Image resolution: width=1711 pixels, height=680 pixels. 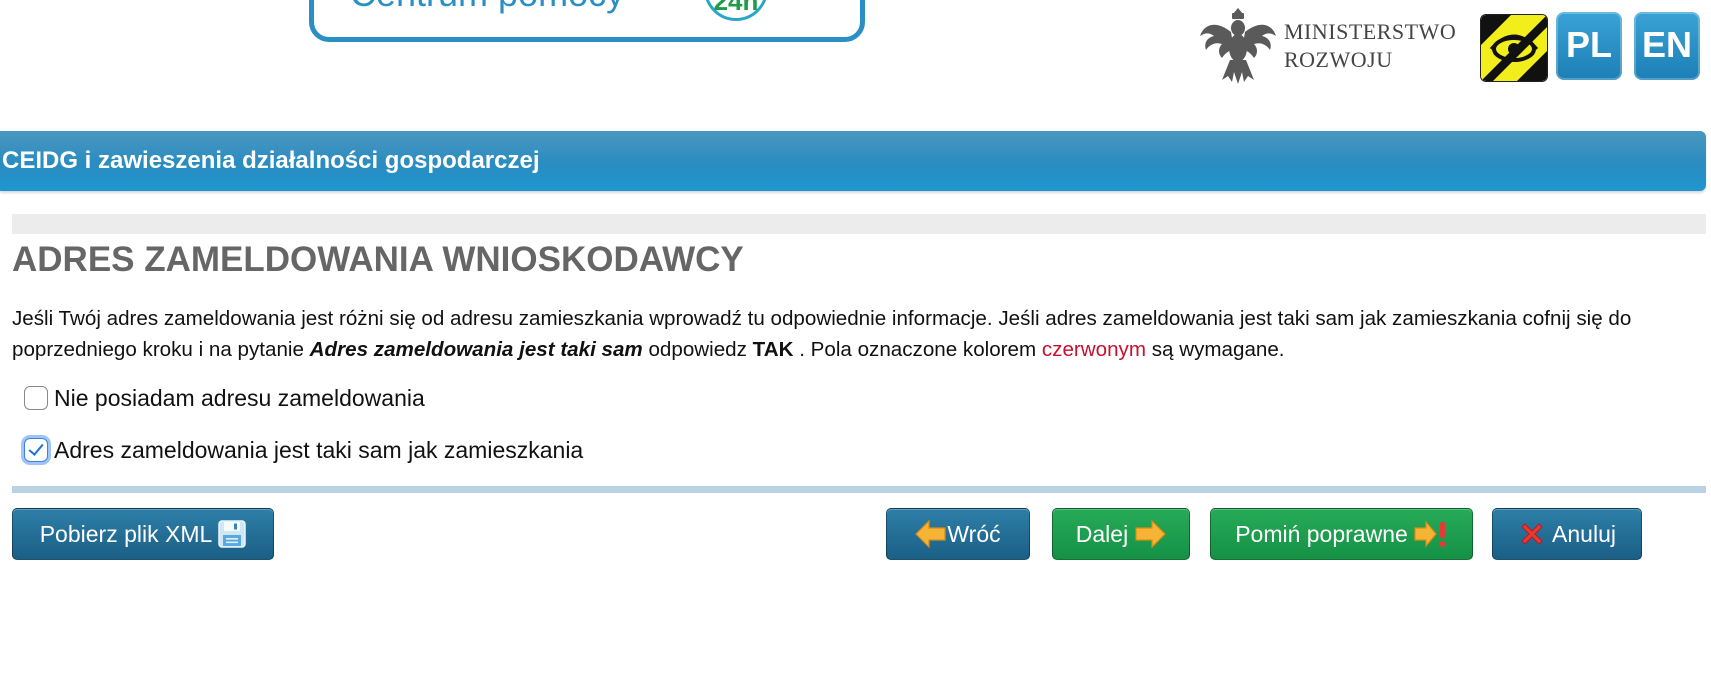 I want to click on arrow-exclamation-icon, so click(x=1430, y=534).